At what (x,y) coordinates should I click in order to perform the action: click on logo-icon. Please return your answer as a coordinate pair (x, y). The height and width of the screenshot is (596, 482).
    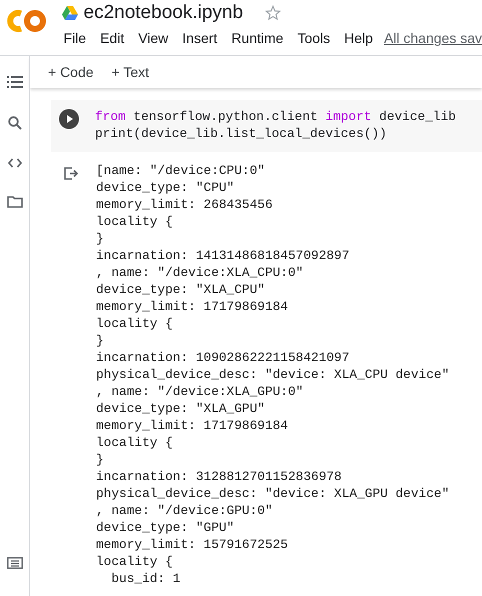
    Looking at the image, I should click on (27, 21).